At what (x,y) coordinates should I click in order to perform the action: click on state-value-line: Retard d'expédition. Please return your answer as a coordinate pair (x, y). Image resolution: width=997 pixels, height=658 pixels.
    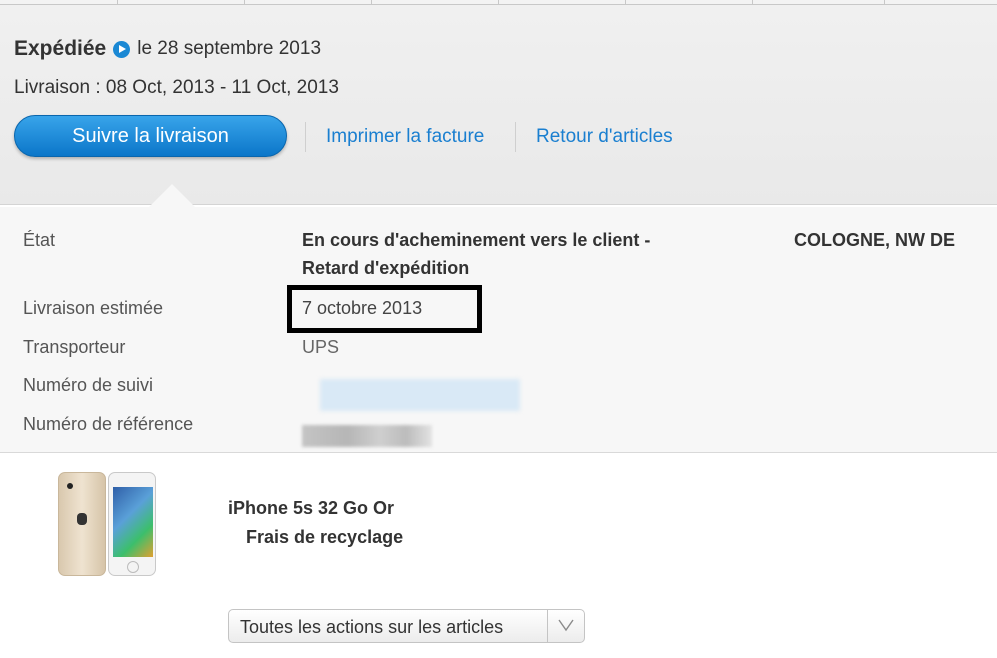
    Looking at the image, I should click on (386, 268).